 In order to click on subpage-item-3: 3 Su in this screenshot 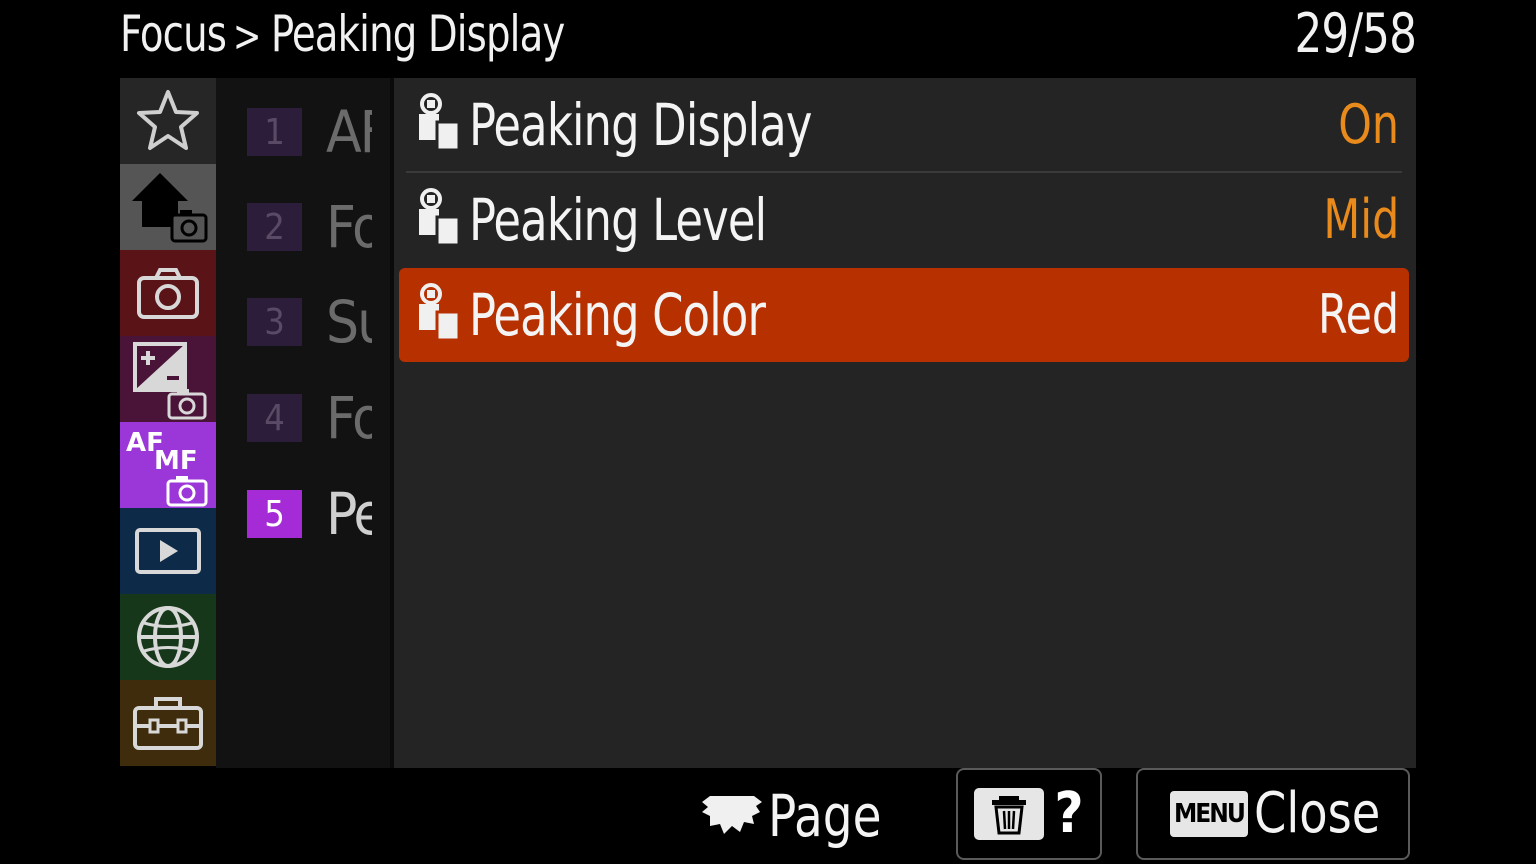, I will do `click(303, 322)`.